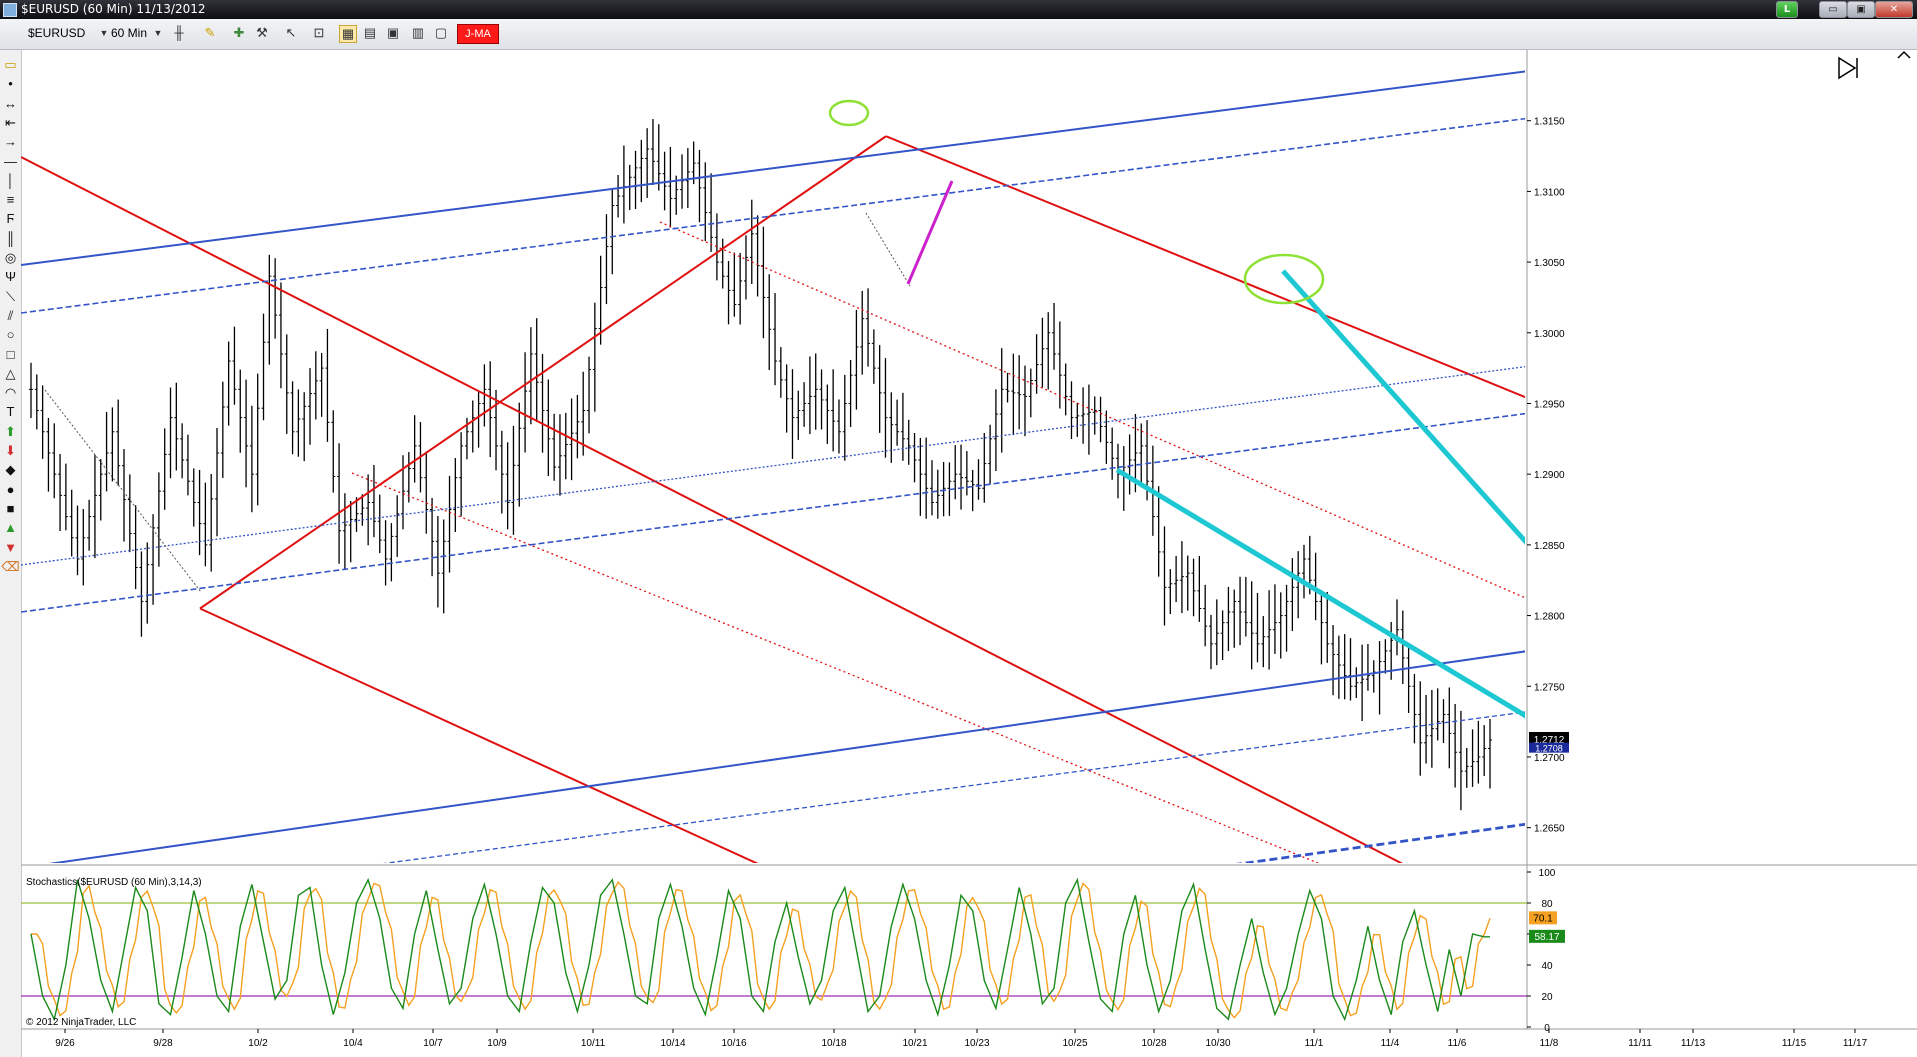 This screenshot has width=1917, height=1057. I want to click on price-tick-label: 1.2800, so click(1549, 617).